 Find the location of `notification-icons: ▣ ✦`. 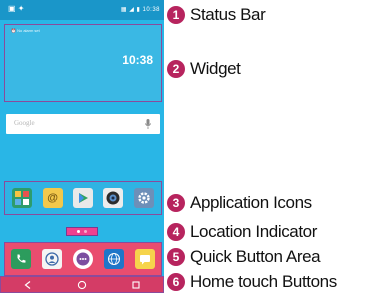

notification-icons: ▣ ✦ is located at coordinates (16, 8).